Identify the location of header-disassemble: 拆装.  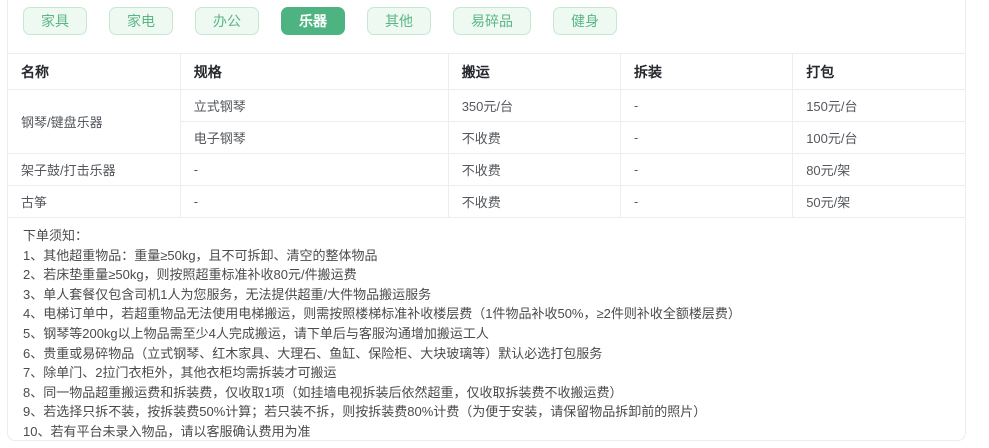
(706, 71).